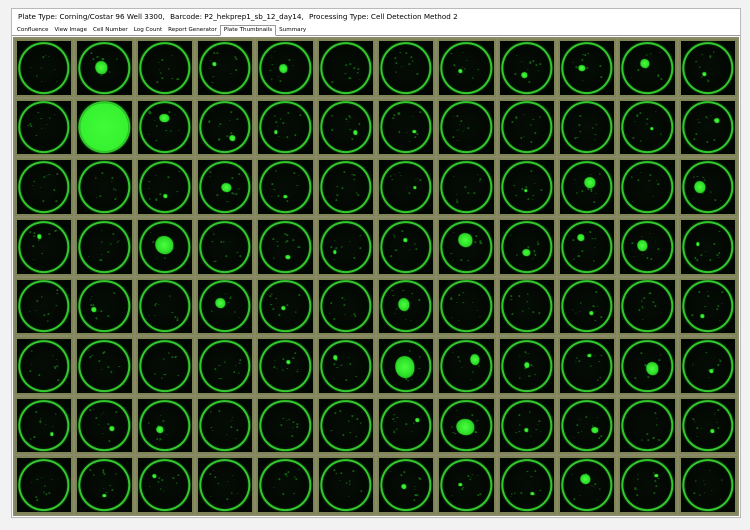 This screenshot has height=530, width=750. I want to click on well-thumbnail-D6, so click(345, 246).